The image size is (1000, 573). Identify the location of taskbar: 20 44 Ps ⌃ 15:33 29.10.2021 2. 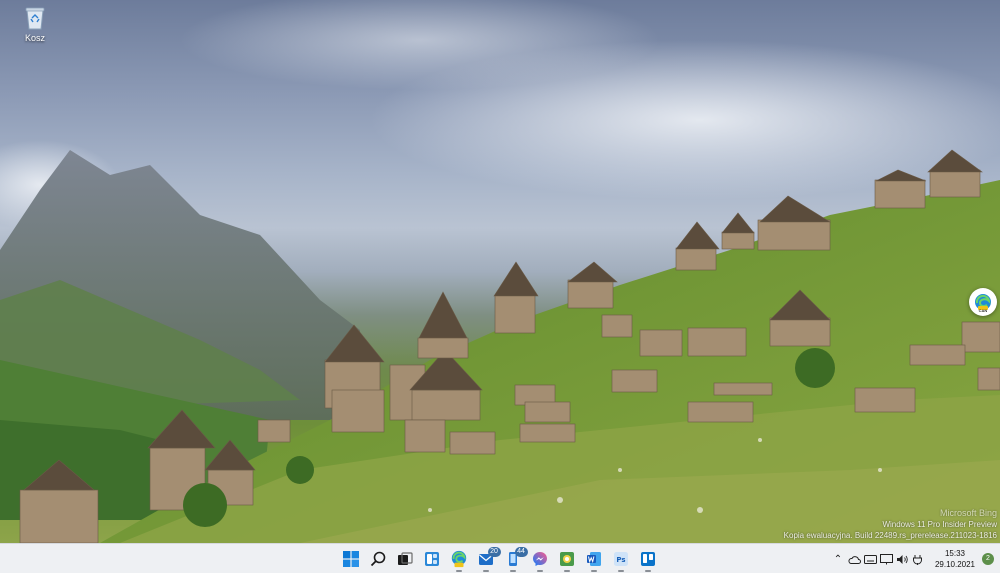
(500, 558).